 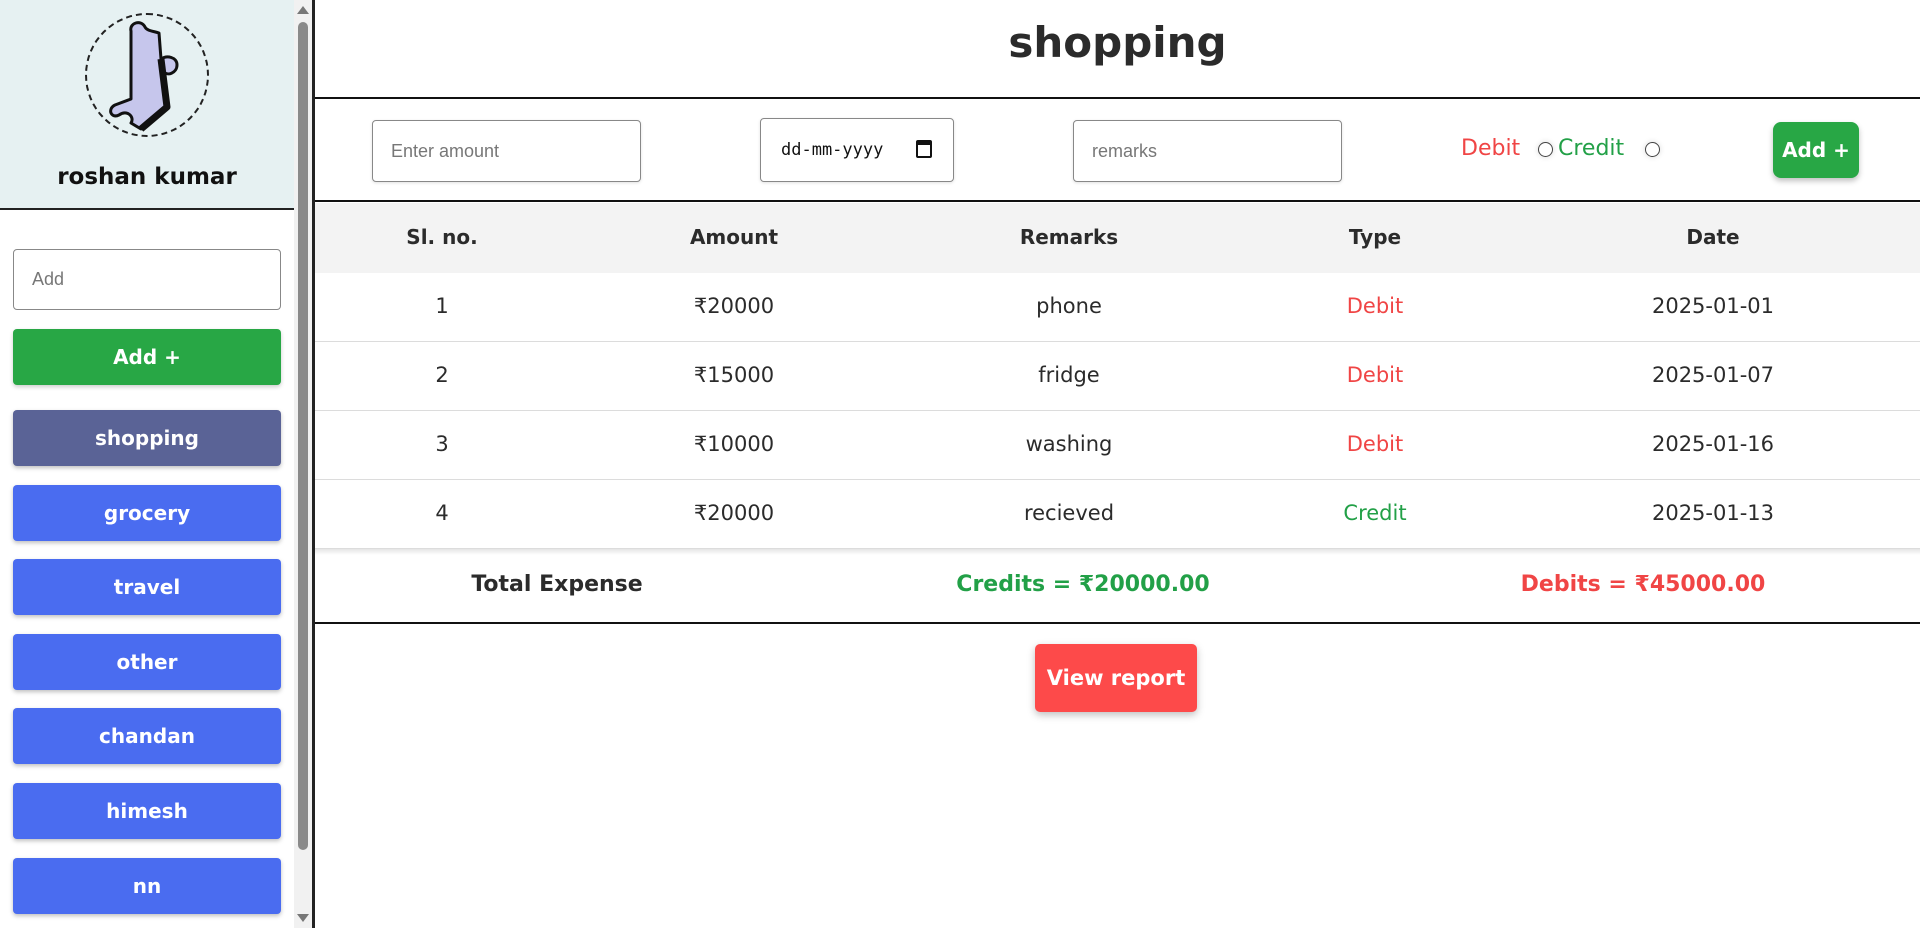 What do you see at coordinates (1117, 98) in the screenshot?
I see `header-divider` at bounding box center [1117, 98].